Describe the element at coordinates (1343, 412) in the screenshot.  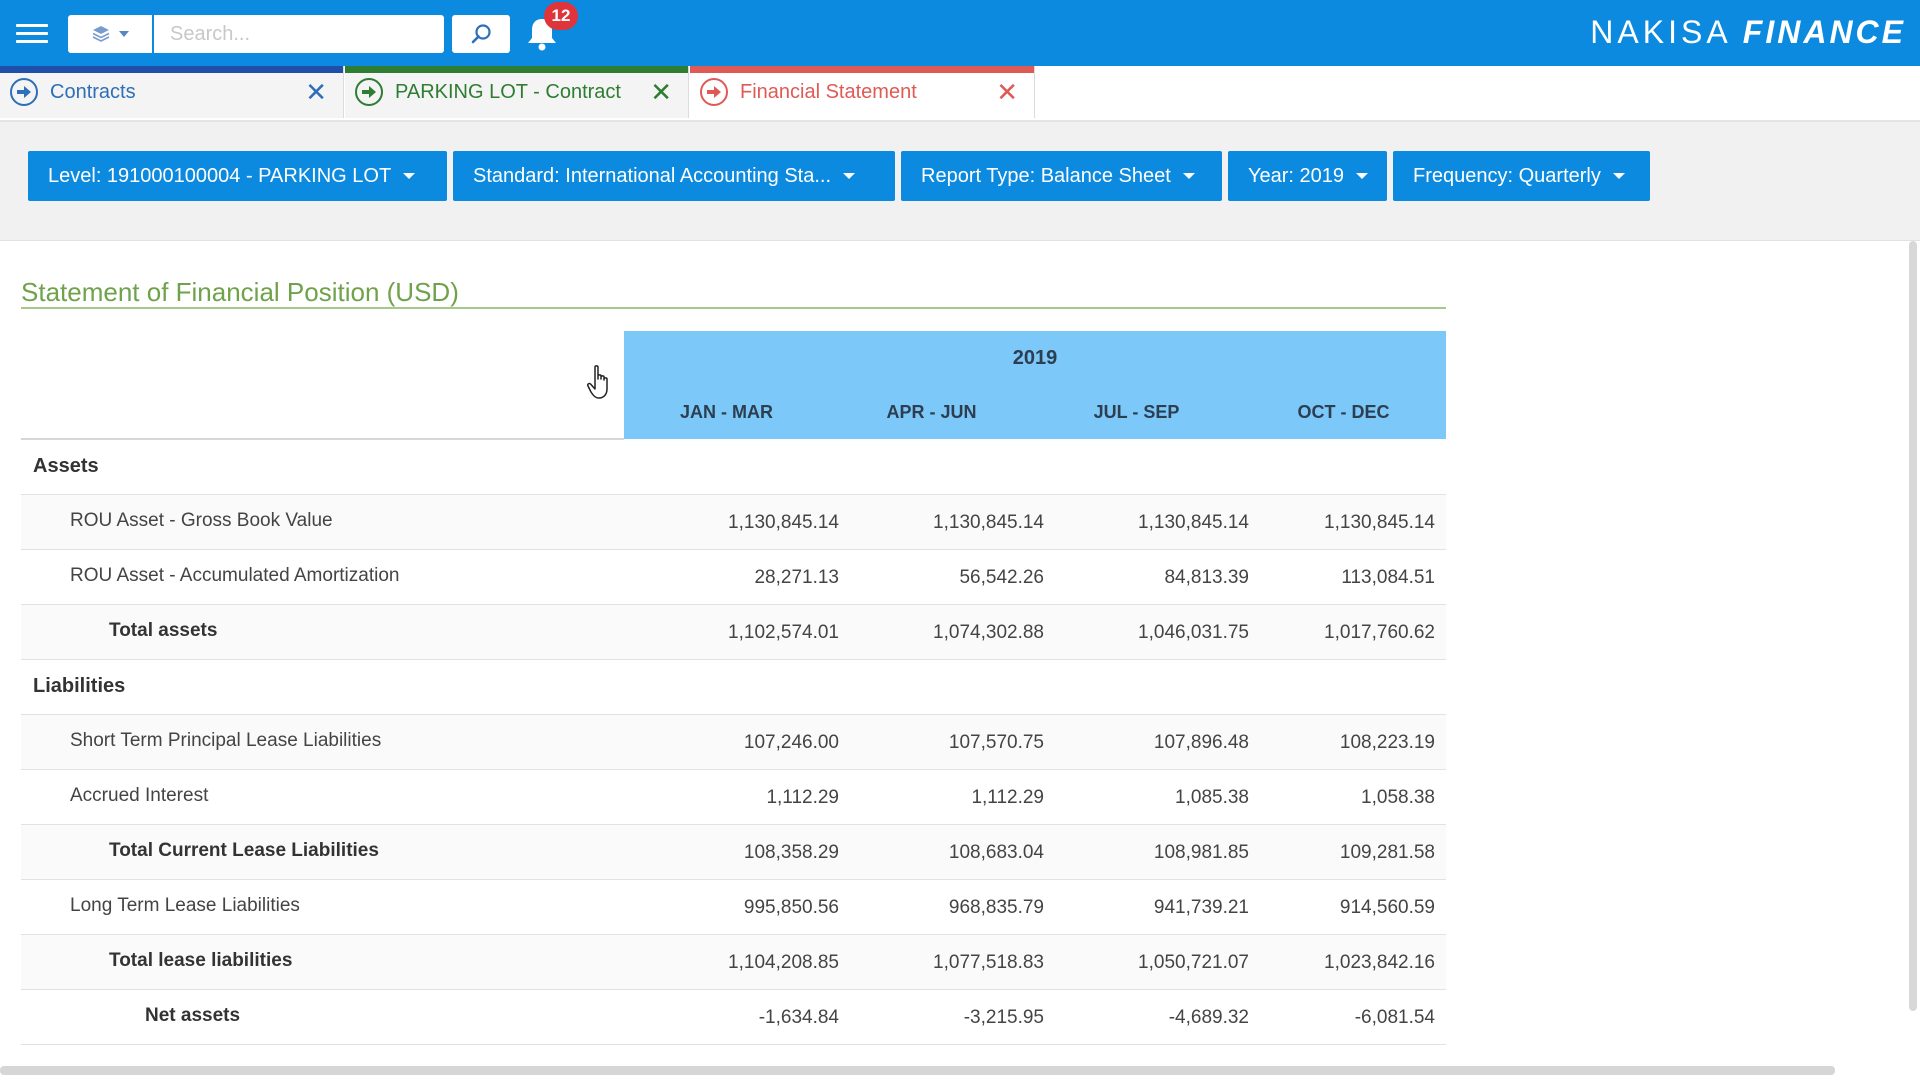
I see `column-header-q4: OCT - DEC` at that location.